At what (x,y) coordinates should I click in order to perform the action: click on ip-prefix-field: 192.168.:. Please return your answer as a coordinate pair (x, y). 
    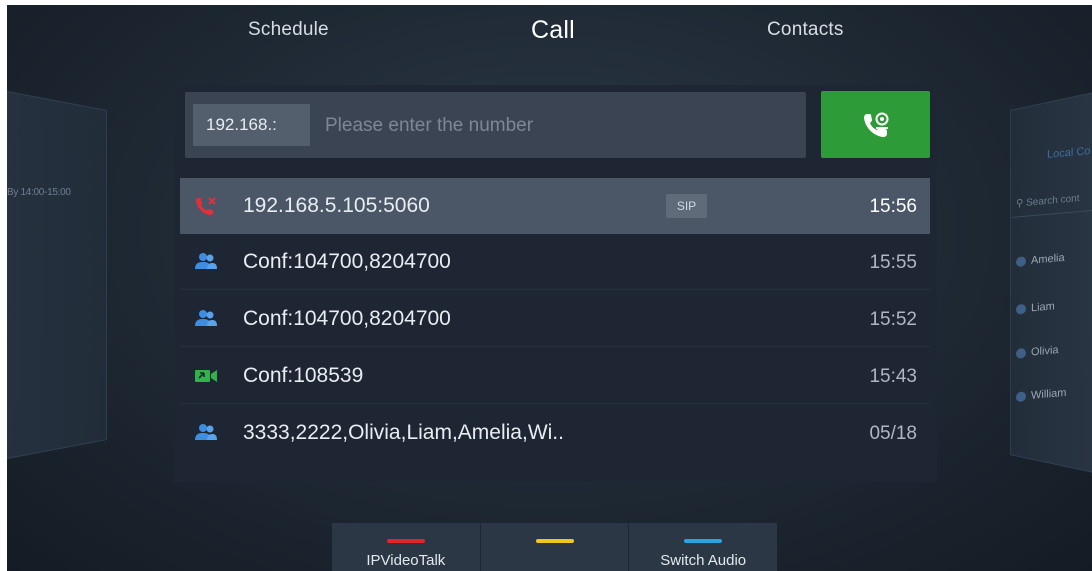
    Looking at the image, I should click on (251, 125).